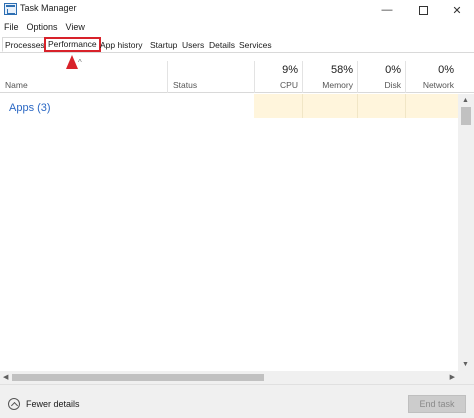  What do you see at coordinates (222, 44) in the screenshot?
I see `tab-details: Details` at bounding box center [222, 44].